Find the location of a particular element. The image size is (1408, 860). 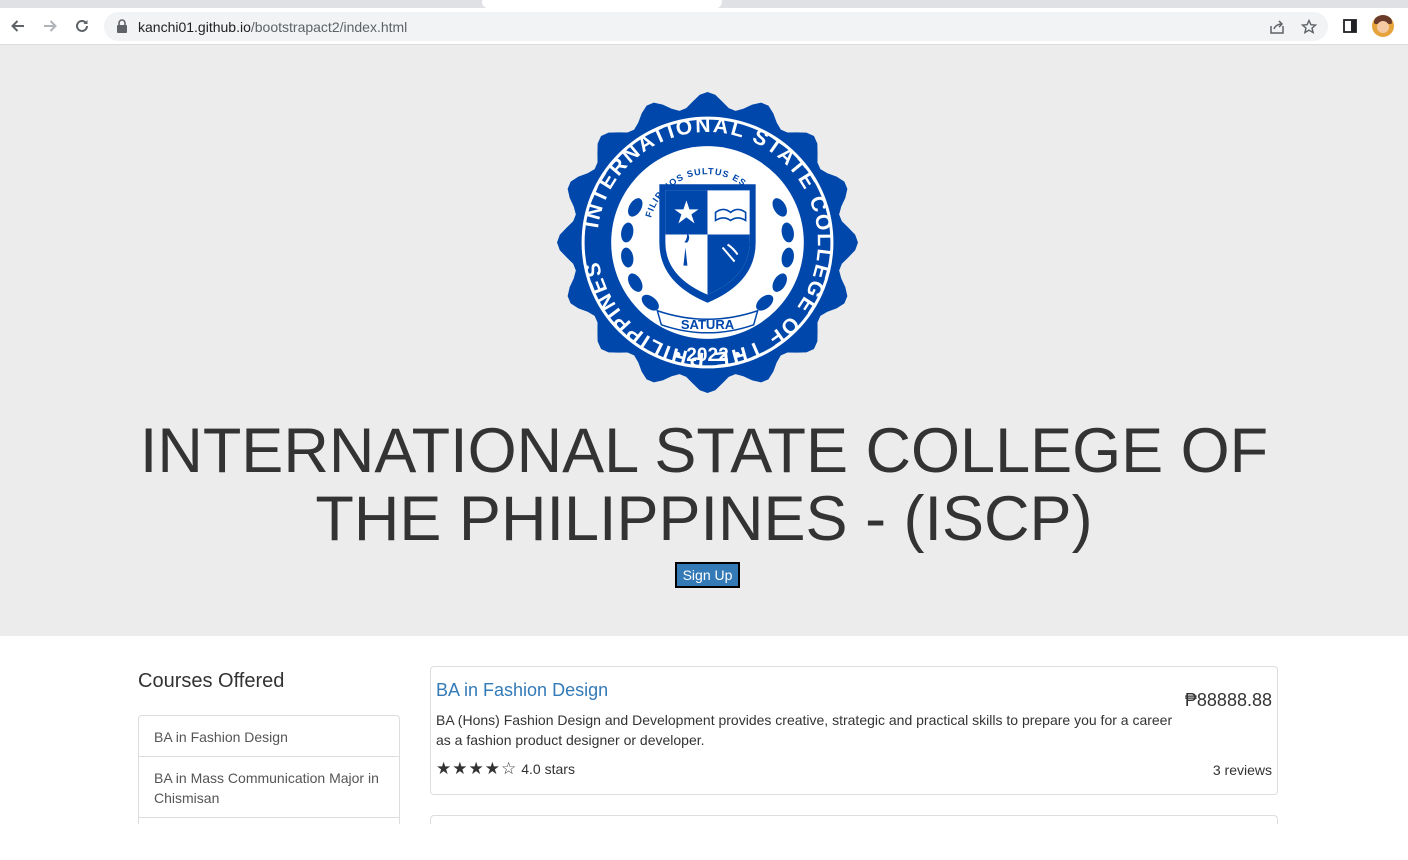

star-rating: ★ ★ ★ ★ ☆ 4.0 stars is located at coordinates (505, 769).